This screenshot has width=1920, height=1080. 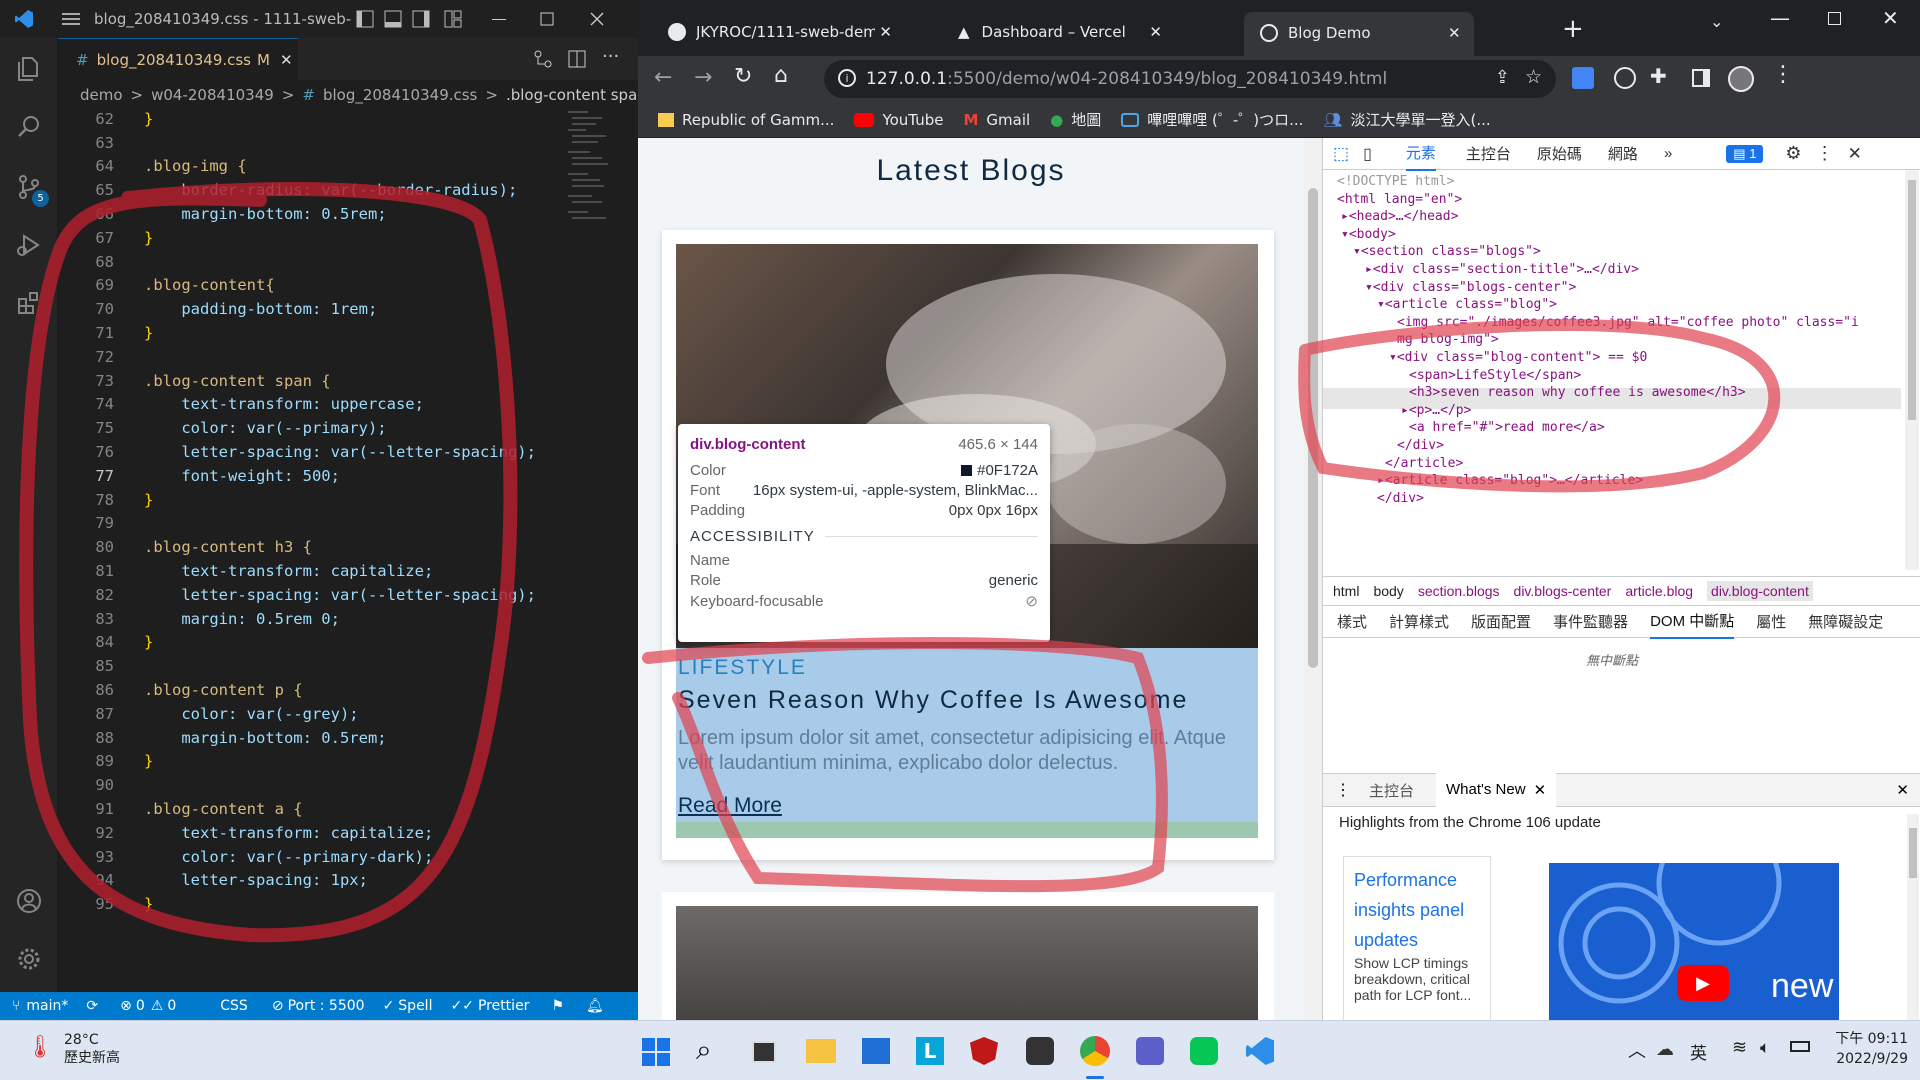 What do you see at coordinates (338, 904) in the screenshot?
I see `code-line: 95}` at bounding box center [338, 904].